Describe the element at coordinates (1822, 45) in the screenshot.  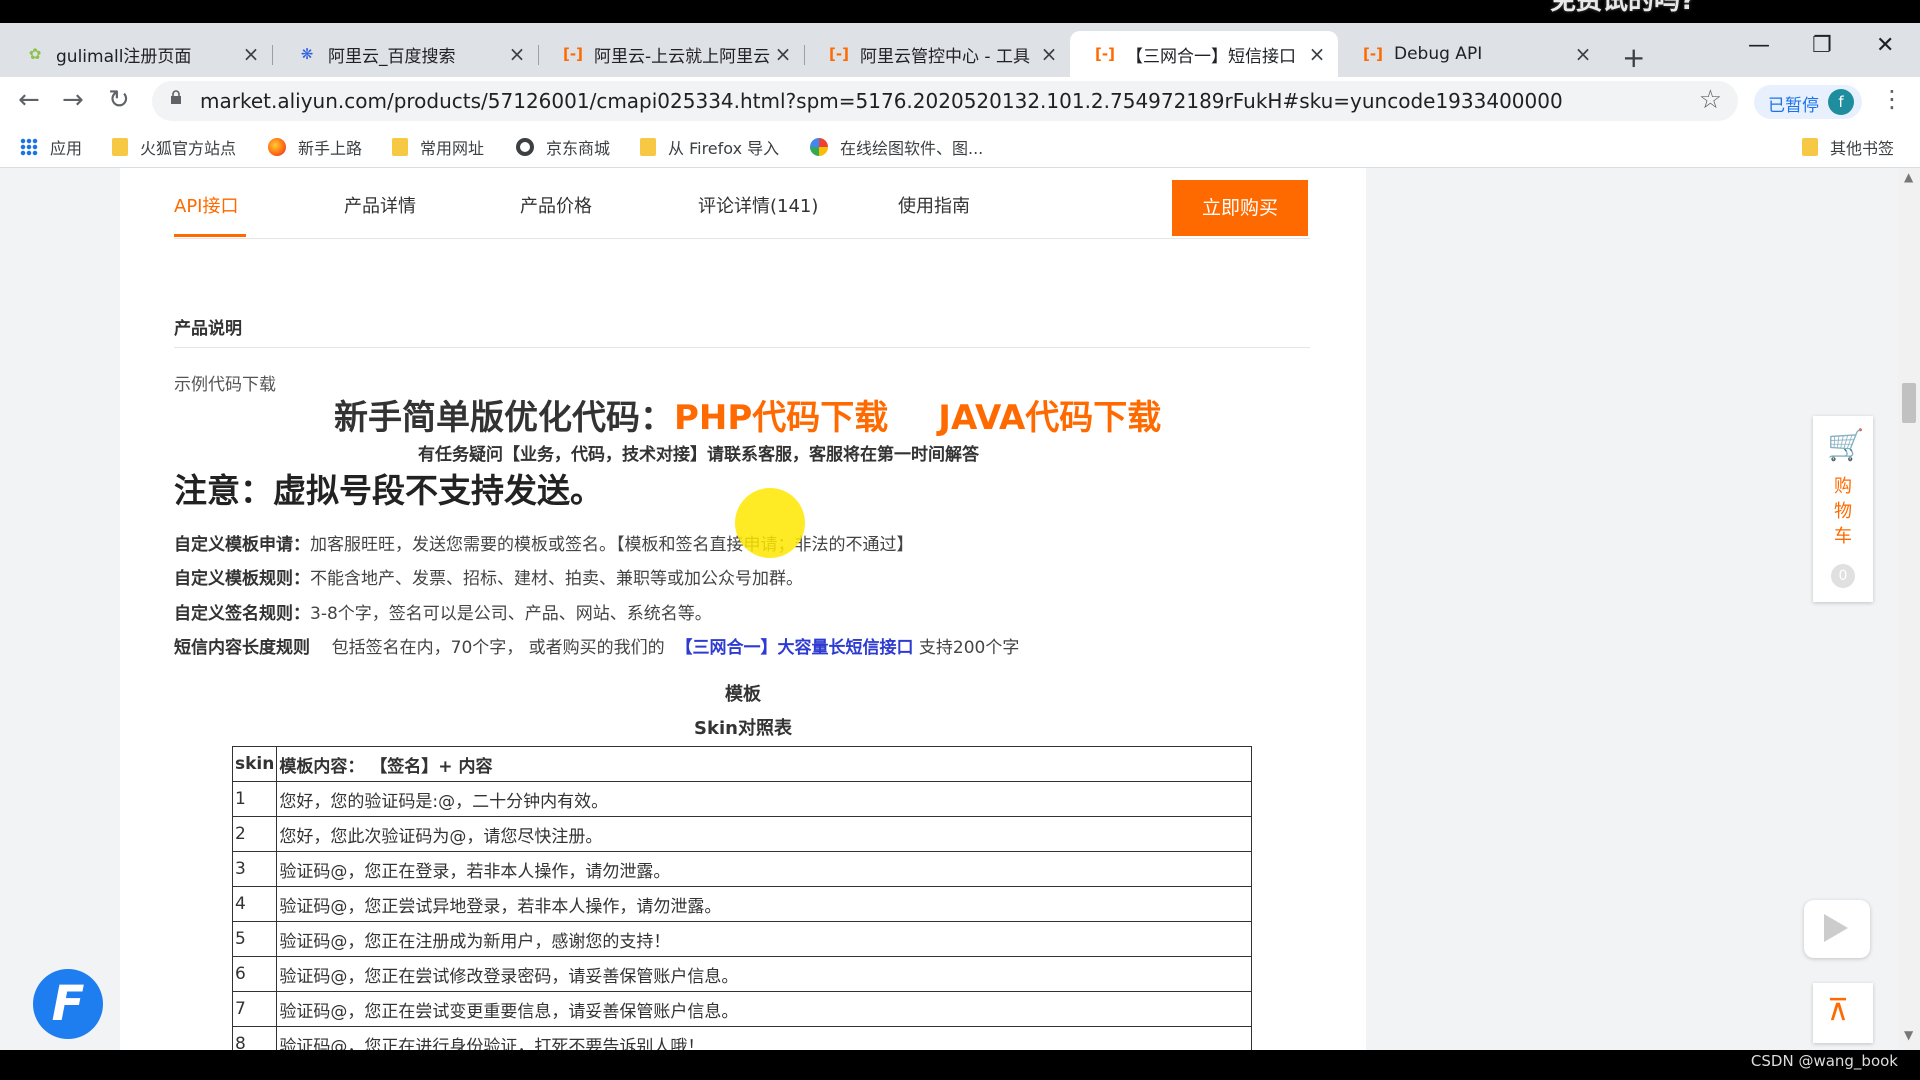
I see `restore-icon: ❐` at that location.